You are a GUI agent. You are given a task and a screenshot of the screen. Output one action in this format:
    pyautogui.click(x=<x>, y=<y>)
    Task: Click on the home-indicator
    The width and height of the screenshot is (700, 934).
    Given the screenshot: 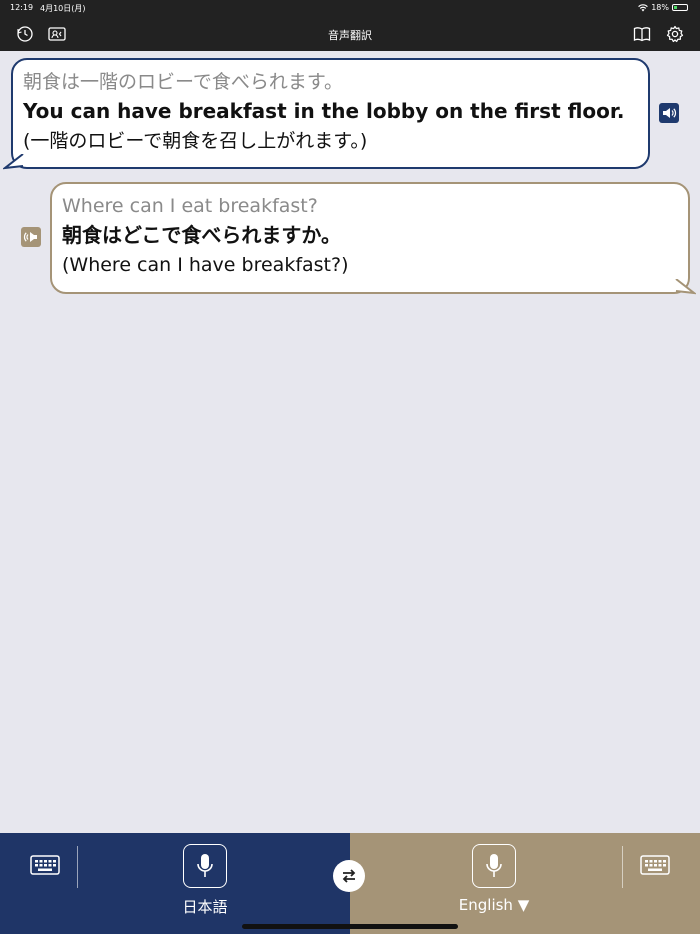 What is the action you would take?
    pyautogui.click(x=350, y=926)
    